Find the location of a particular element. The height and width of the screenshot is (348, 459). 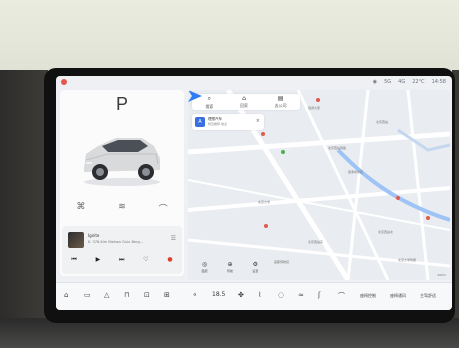

destination-badge: A is located at coordinates (200, 122).